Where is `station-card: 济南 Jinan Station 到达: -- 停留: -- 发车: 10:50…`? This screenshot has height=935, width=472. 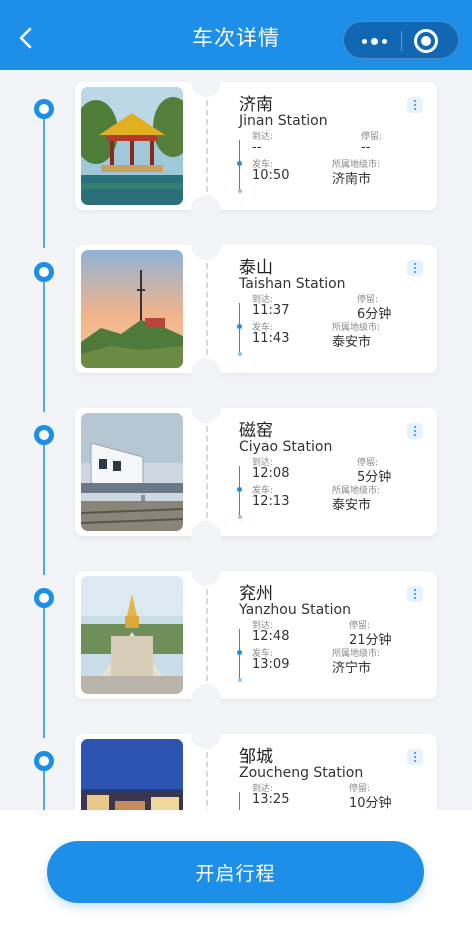 station-card: 济南 Jinan Station 到达: -- 停留: -- 发车: 10:50… is located at coordinates (256, 147).